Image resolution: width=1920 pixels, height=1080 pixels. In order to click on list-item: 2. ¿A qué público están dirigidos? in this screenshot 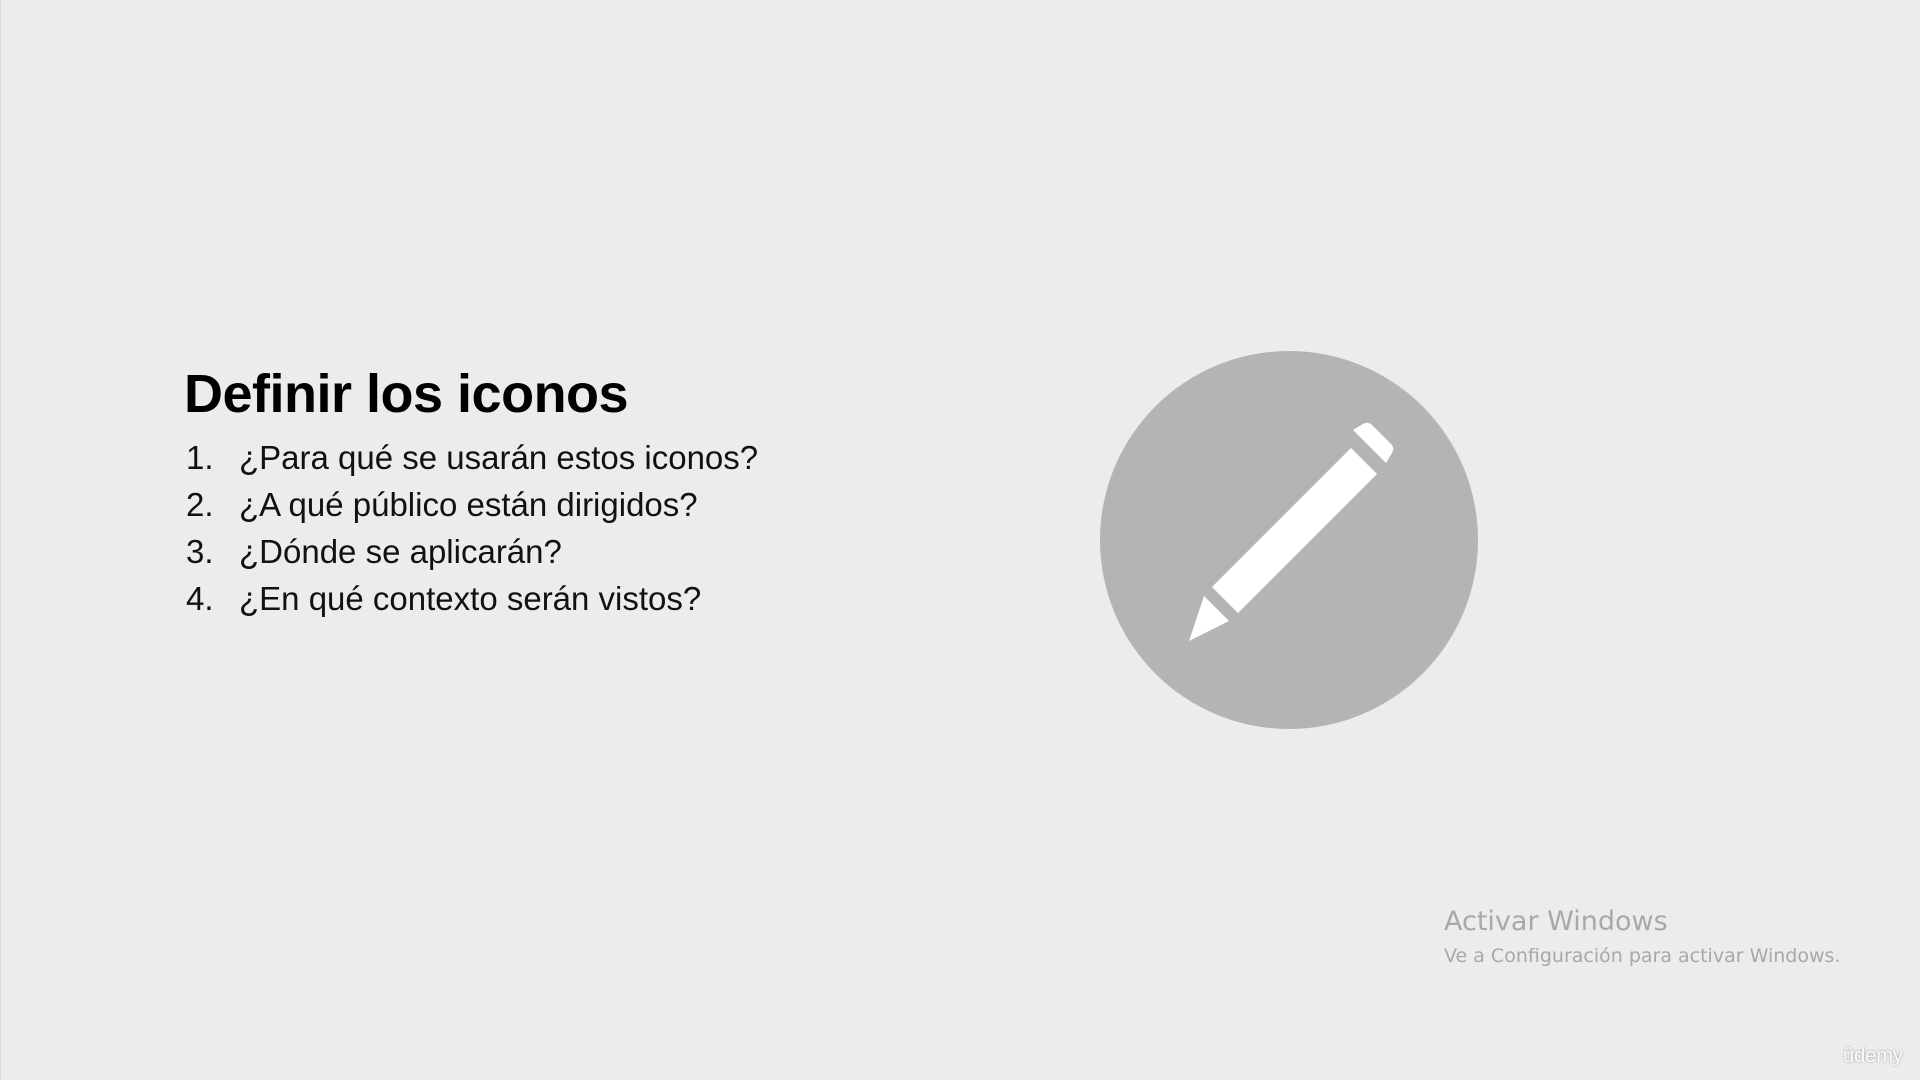, I will do `click(564, 504)`.